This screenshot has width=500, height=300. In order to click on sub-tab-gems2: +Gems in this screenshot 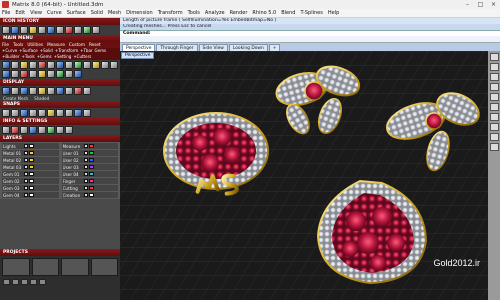, I will do `click(44, 57)`.